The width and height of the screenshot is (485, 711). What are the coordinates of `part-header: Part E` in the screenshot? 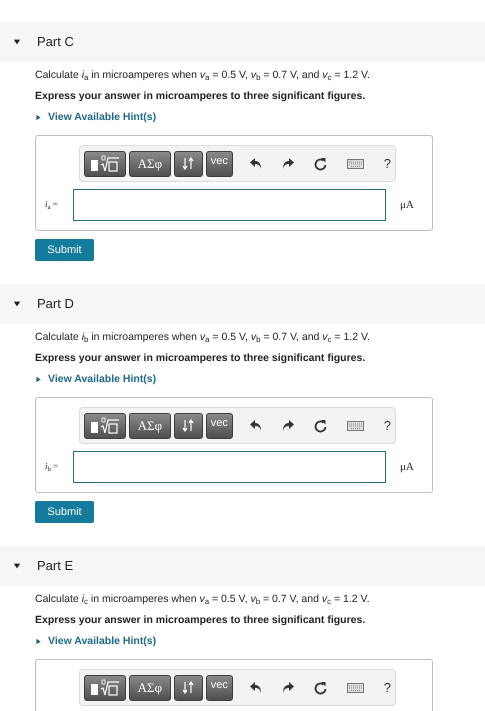 It's located at (242, 566).